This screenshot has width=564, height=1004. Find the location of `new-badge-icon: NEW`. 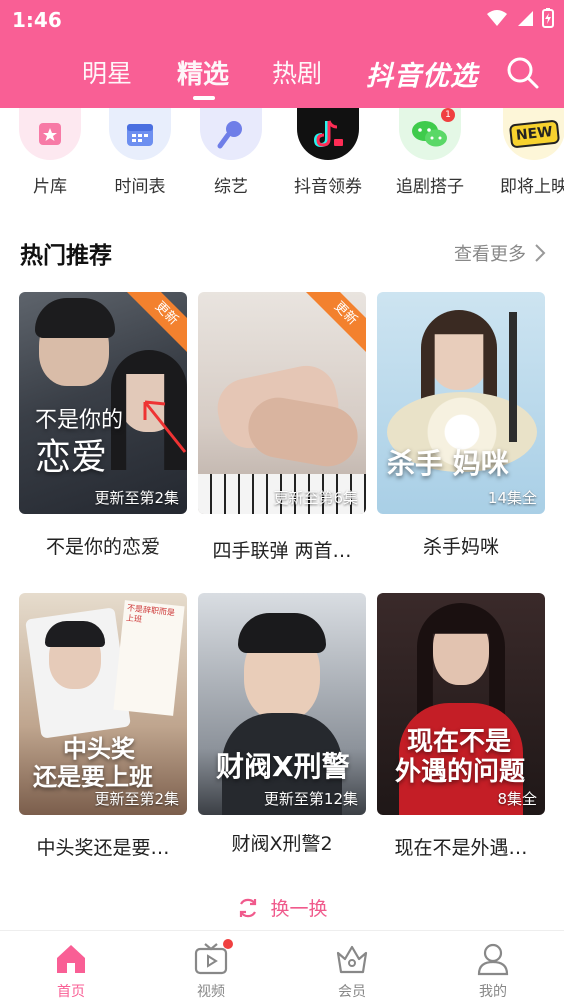

new-badge-icon: NEW is located at coordinates (533, 134).